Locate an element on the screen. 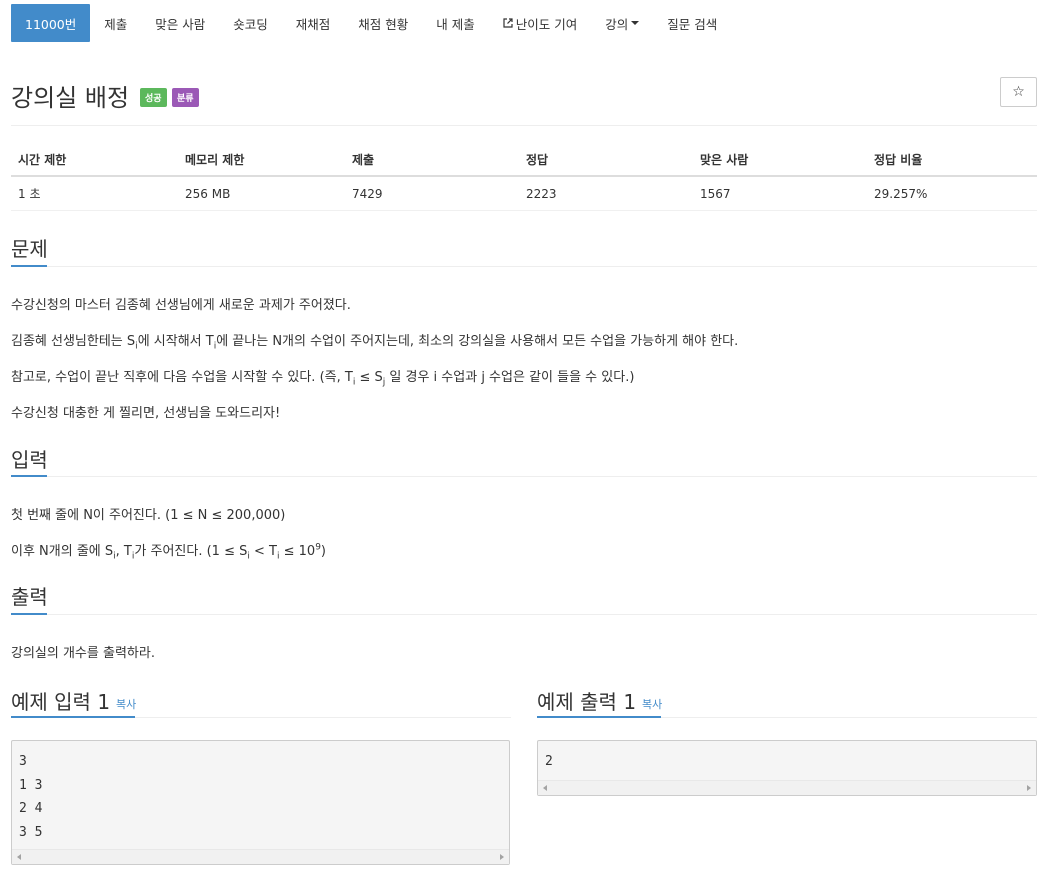  header-ratio: 정답 비율 is located at coordinates (952, 160).